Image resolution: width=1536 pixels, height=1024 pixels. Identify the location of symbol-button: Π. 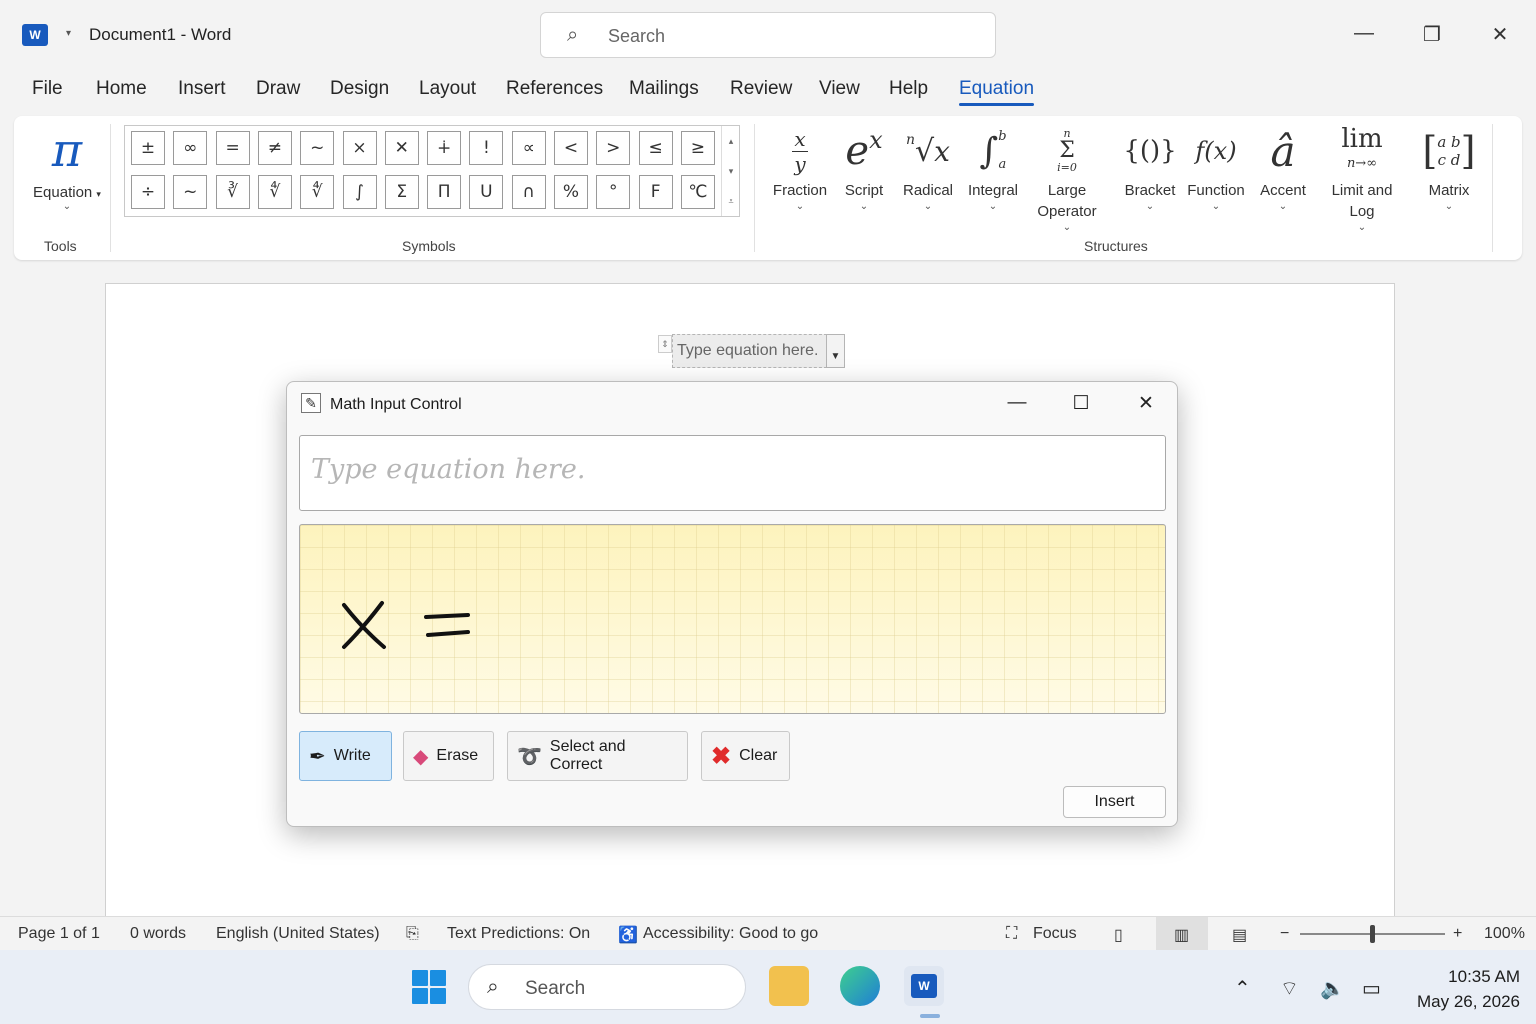
(444, 192).